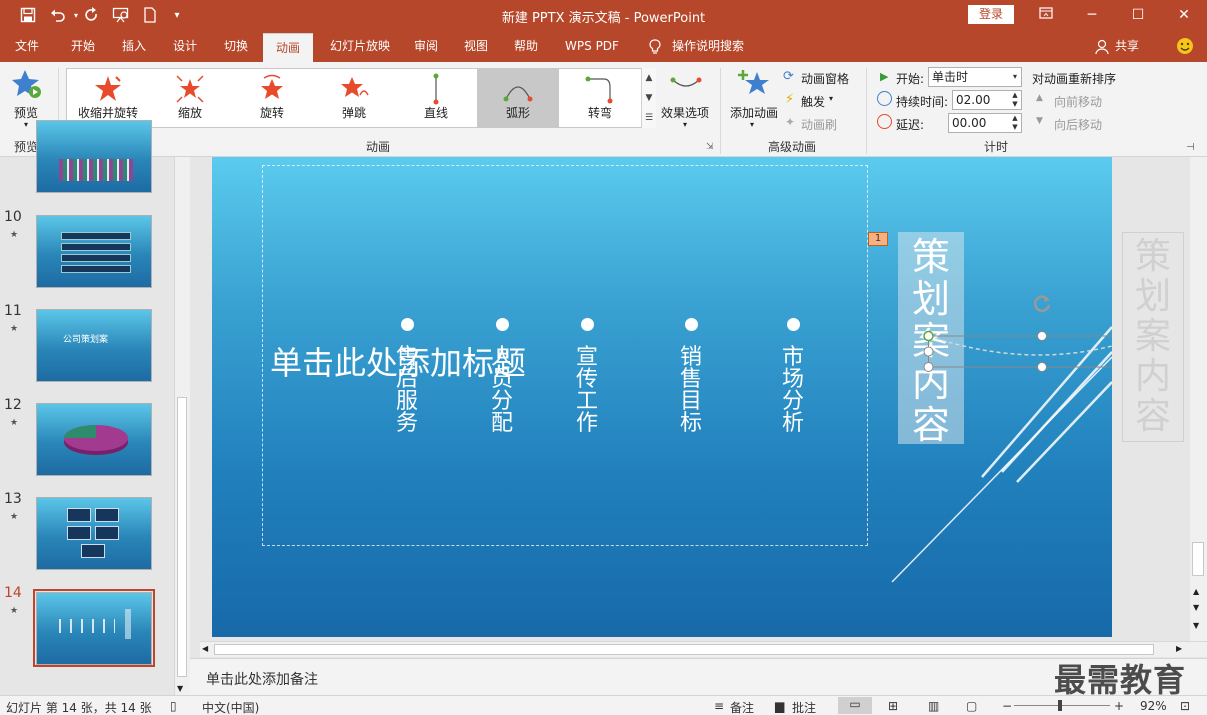 The width and height of the screenshot is (1207, 715). I want to click on tell-me-search: 操作说明搜索, so click(708, 46).